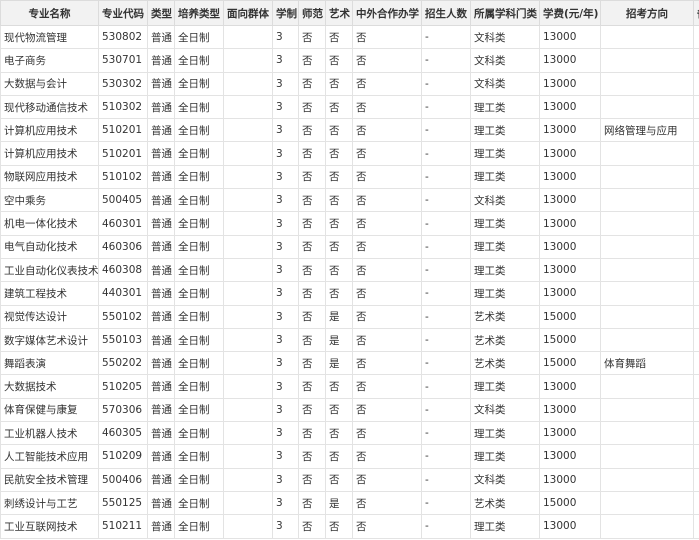  What do you see at coordinates (349, 316) in the screenshot?
I see `table-row: 视觉传达设计 550102 普通 全日制 3 否是否 - 艺术类 15000` at bounding box center [349, 316].